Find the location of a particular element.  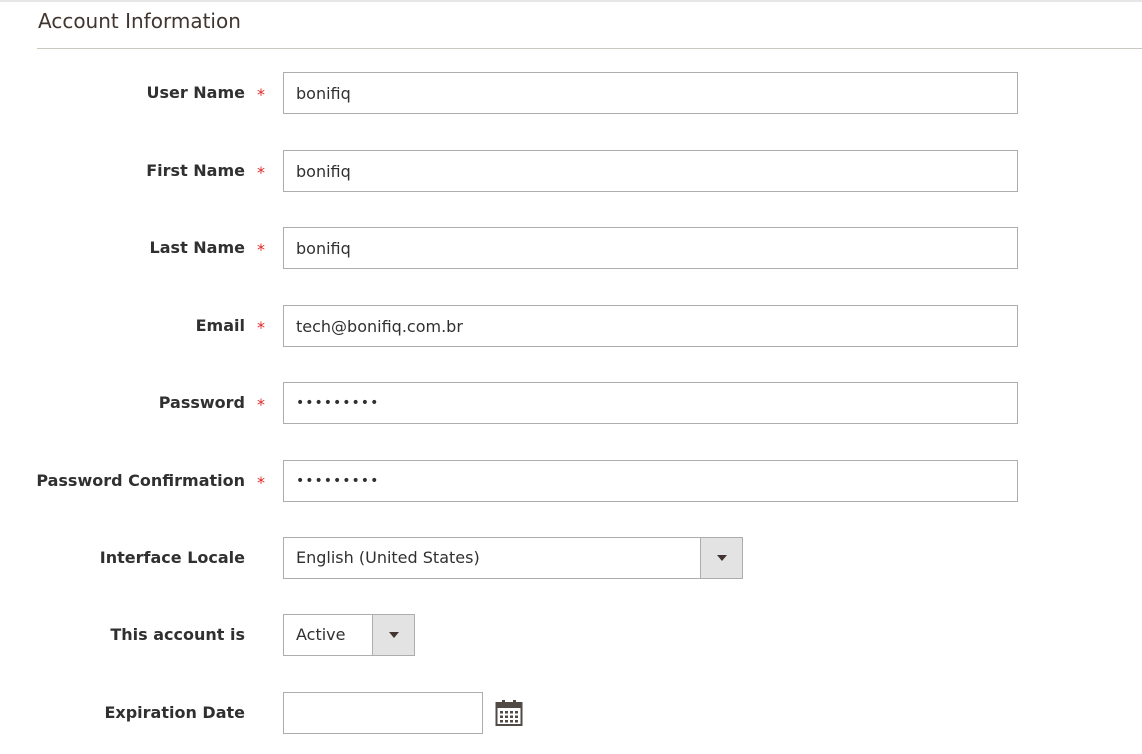

interface-locale-label: Interface Locale is located at coordinates (172, 557).